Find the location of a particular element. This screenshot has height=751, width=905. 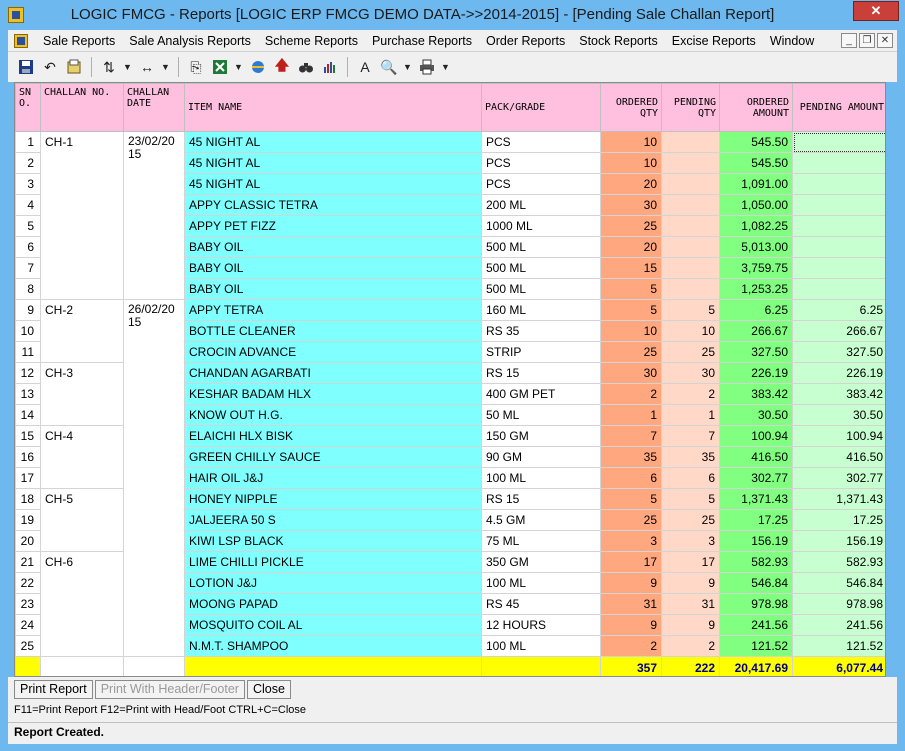

cell-sno: 10 is located at coordinates (28, 331).